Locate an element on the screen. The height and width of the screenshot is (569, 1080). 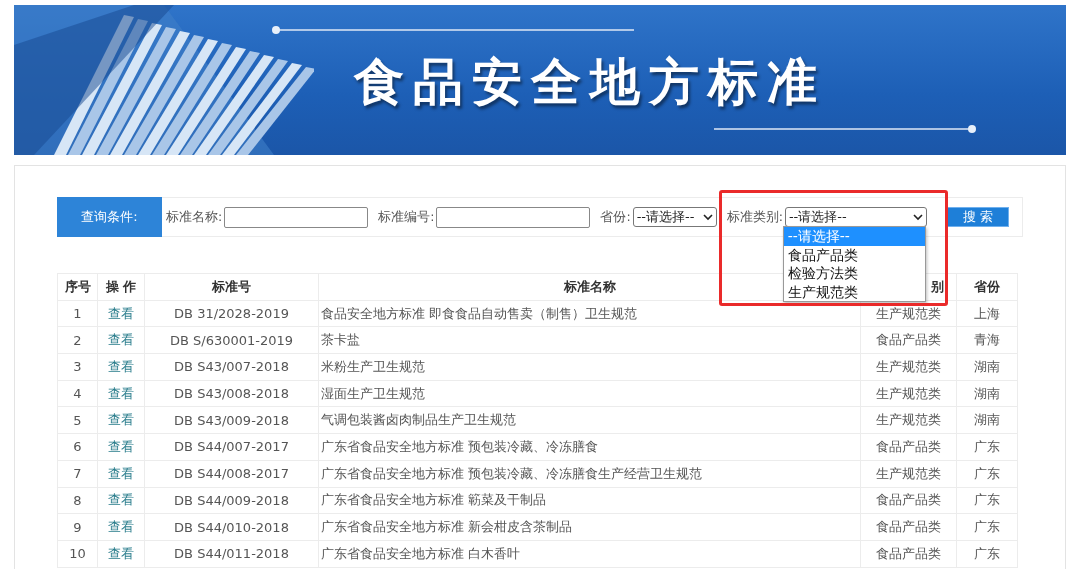
table-cell: 茶卡盐 is located at coordinates (589, 340).